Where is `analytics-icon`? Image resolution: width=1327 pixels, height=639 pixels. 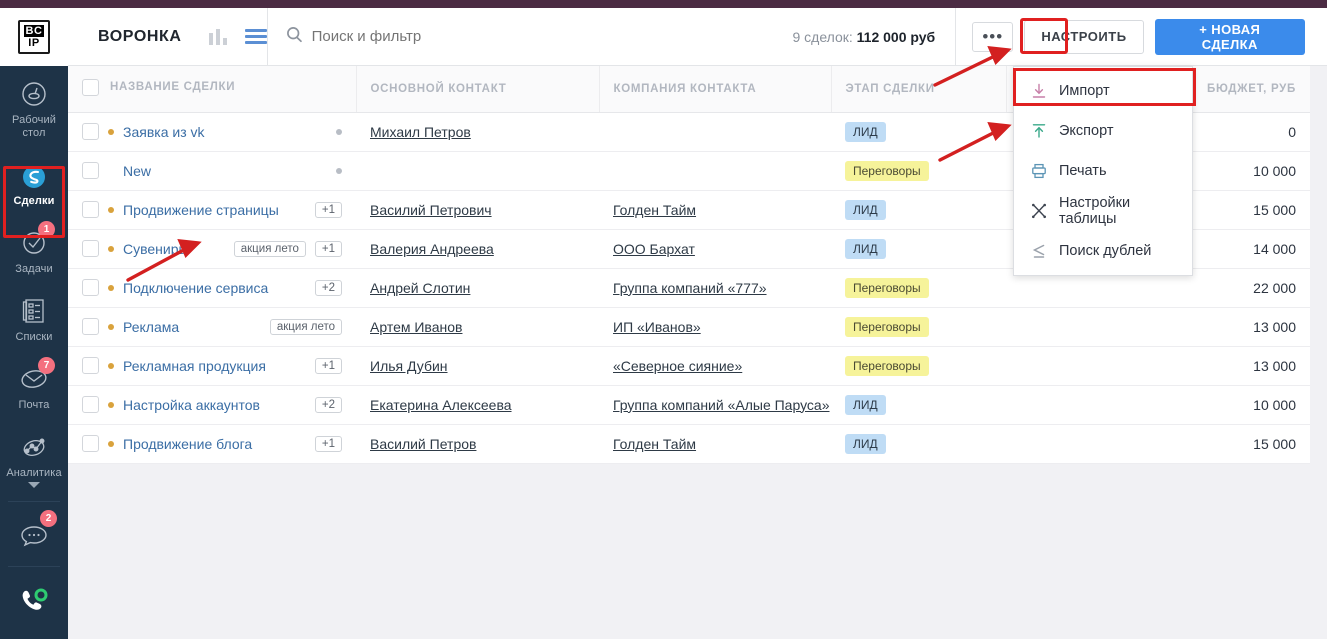
analytics-icon is located at coordinates (34, 447).